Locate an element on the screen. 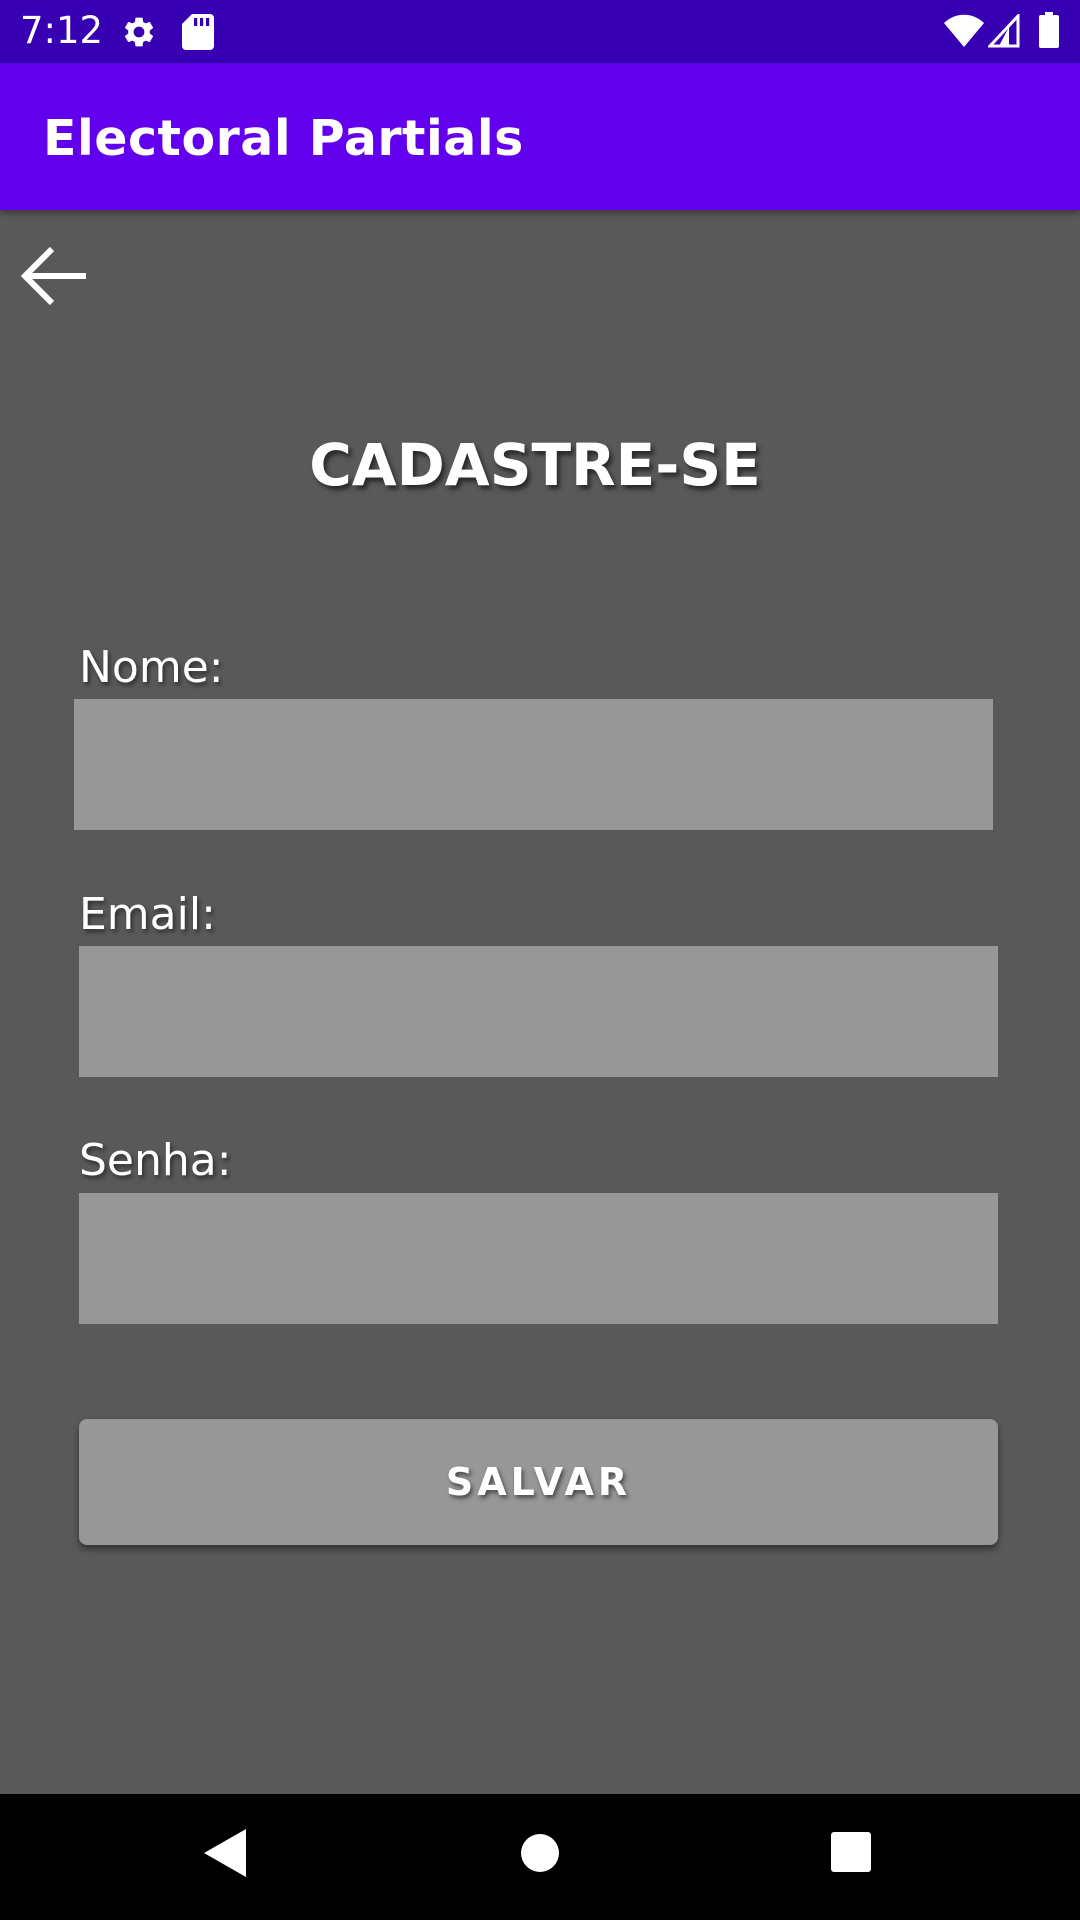 This screenshot has width=1080, height=1920. email-label: Email: is located at coordinates (147, 914).